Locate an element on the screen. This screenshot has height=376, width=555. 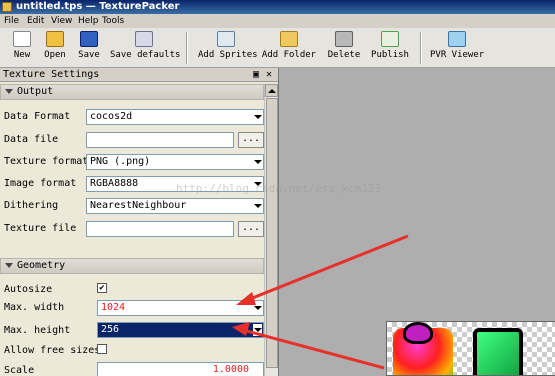
publish-button: Publish is located at coordinates (390, 48).